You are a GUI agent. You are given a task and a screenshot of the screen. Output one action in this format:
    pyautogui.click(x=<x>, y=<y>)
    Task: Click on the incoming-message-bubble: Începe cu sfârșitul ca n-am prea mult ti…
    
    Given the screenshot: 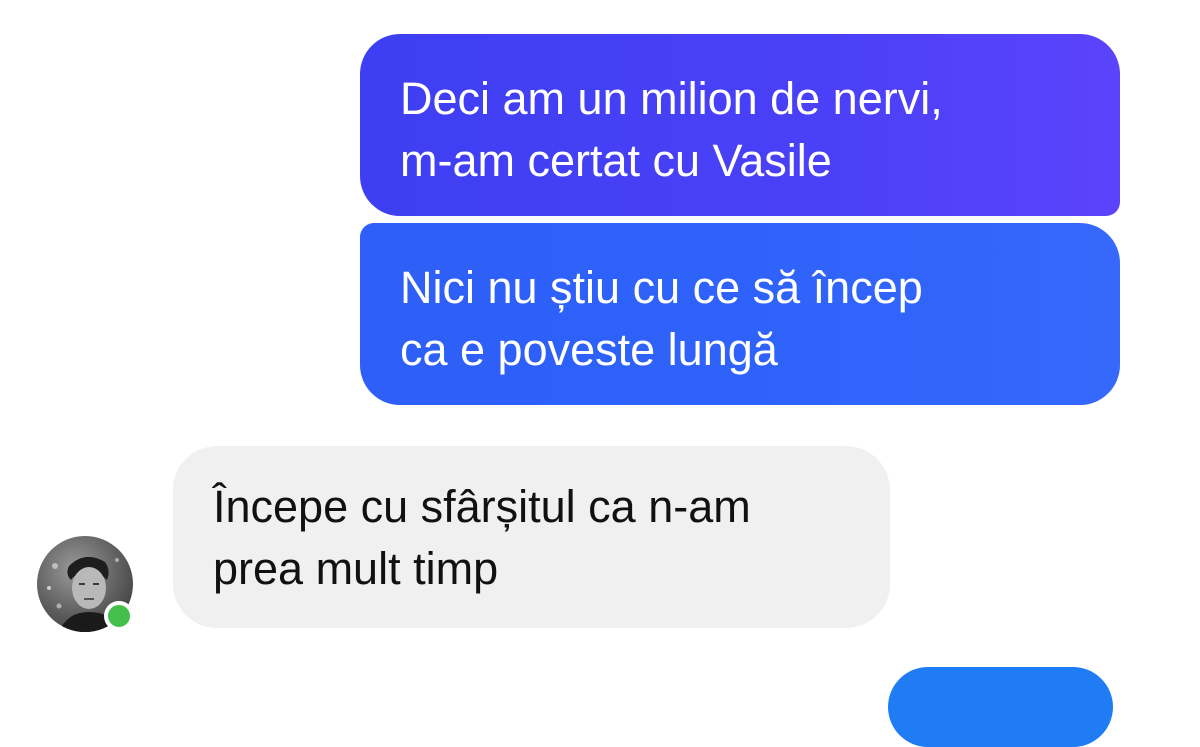 What is the action you would take?
    pyautogui.click(x=531, y=537)
    